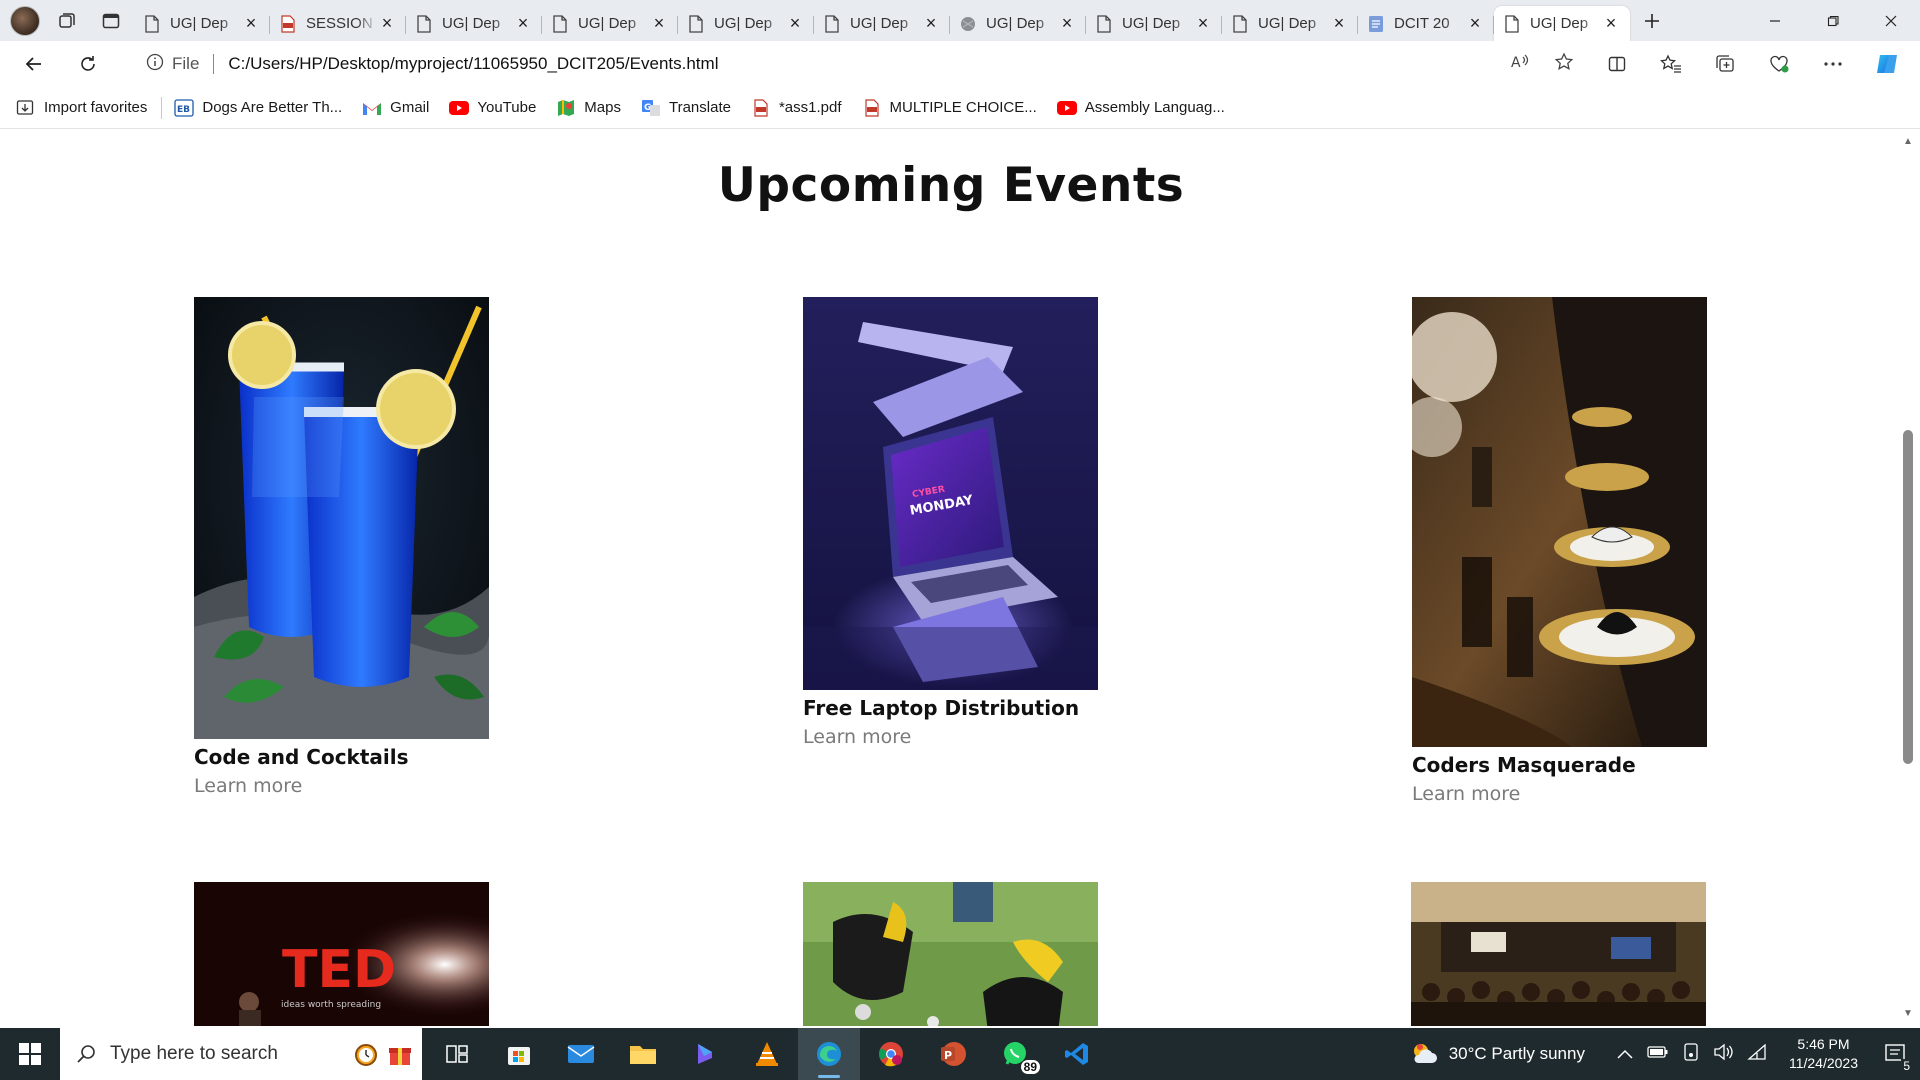  What do you see at coordinates (492, 108) in the screenshot?
I see `favorite-item: YouTube` at bounding box center [492, 108].